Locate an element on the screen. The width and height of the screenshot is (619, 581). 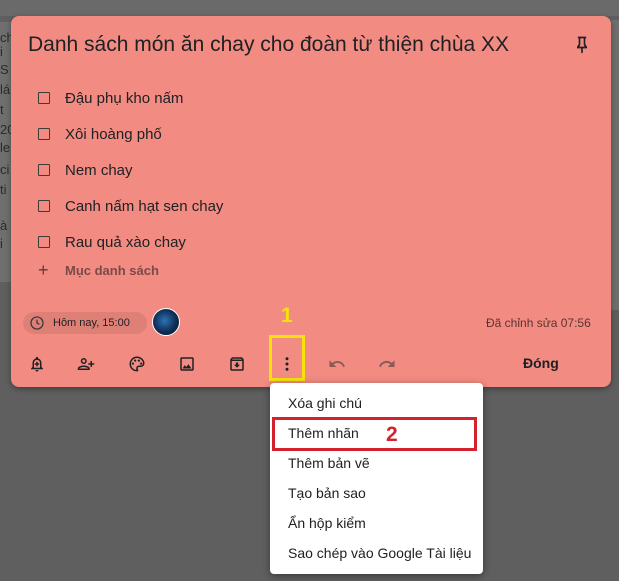
bg-fragment: à is located at coordinates (4, 225).